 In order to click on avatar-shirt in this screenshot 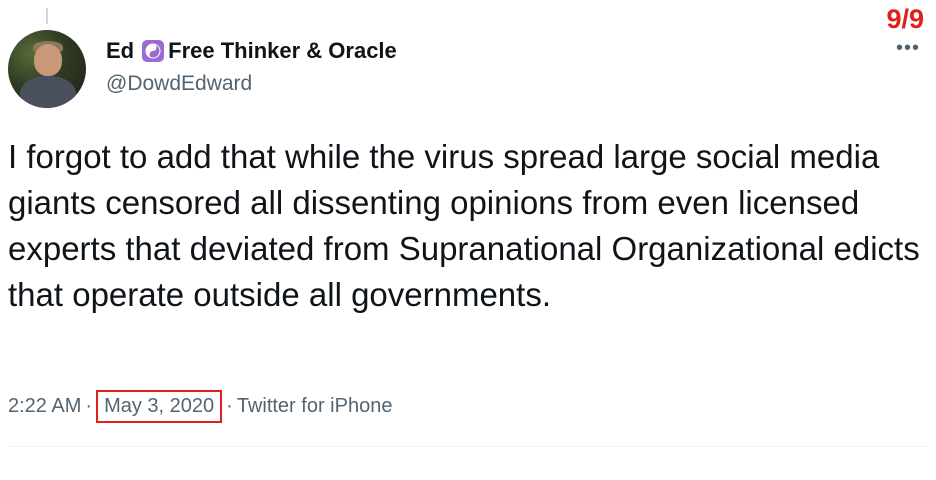, I will do `click(48, 92)`.